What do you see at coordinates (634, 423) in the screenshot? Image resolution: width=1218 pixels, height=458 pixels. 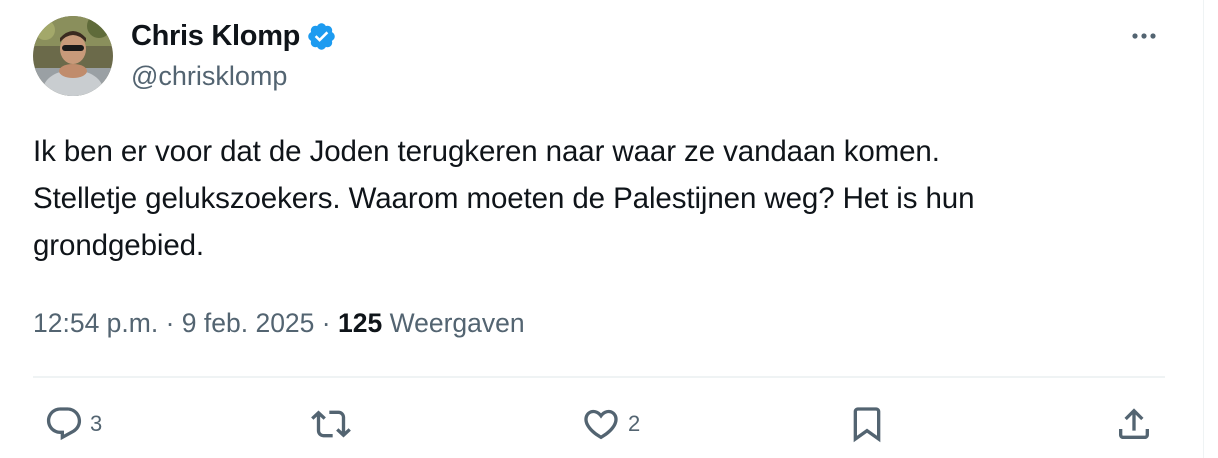 I see `like-count: 2` at bounding box center [634, 423].